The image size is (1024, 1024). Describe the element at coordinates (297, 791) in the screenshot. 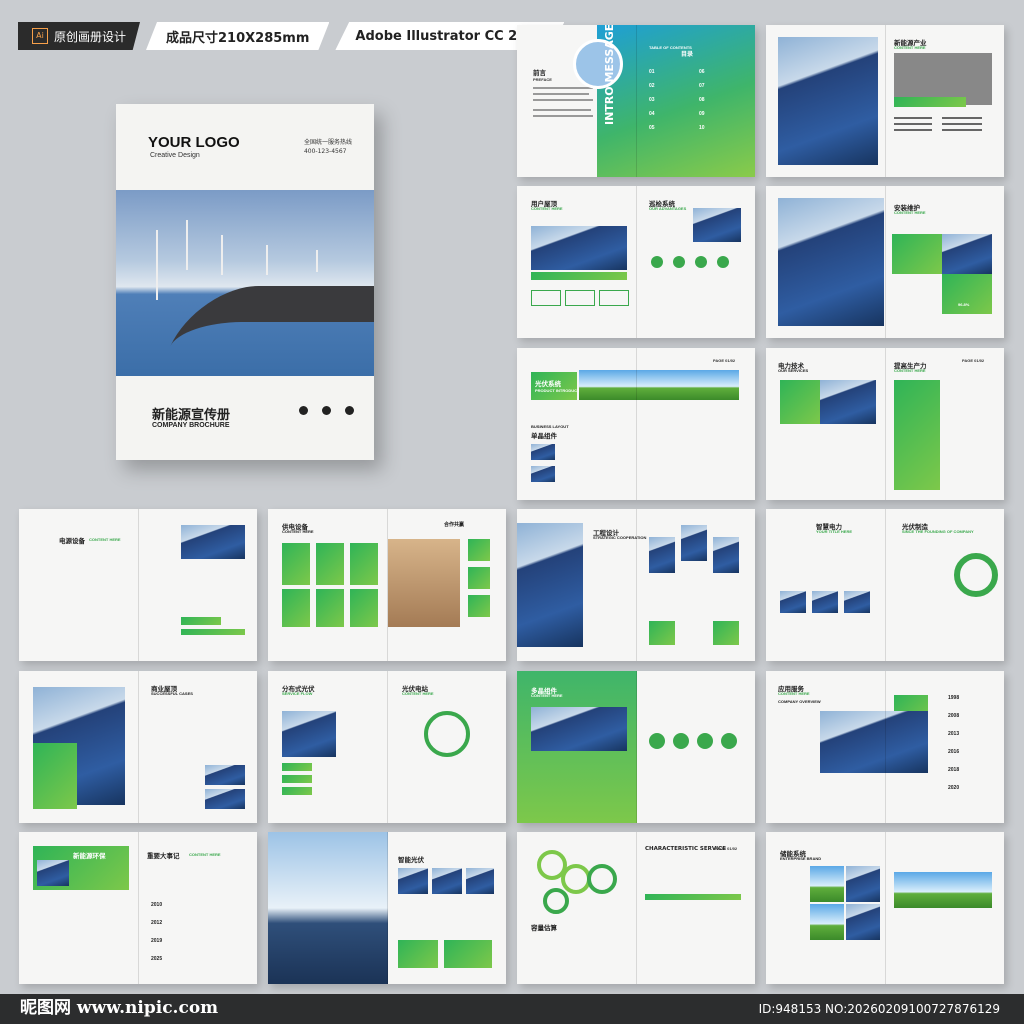

I see `step-bar` at that location.